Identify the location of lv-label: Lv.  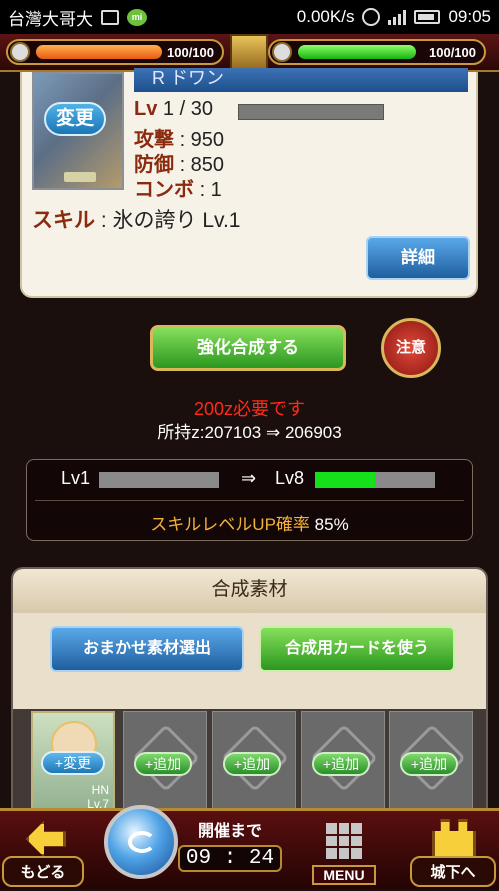
(146, 109).